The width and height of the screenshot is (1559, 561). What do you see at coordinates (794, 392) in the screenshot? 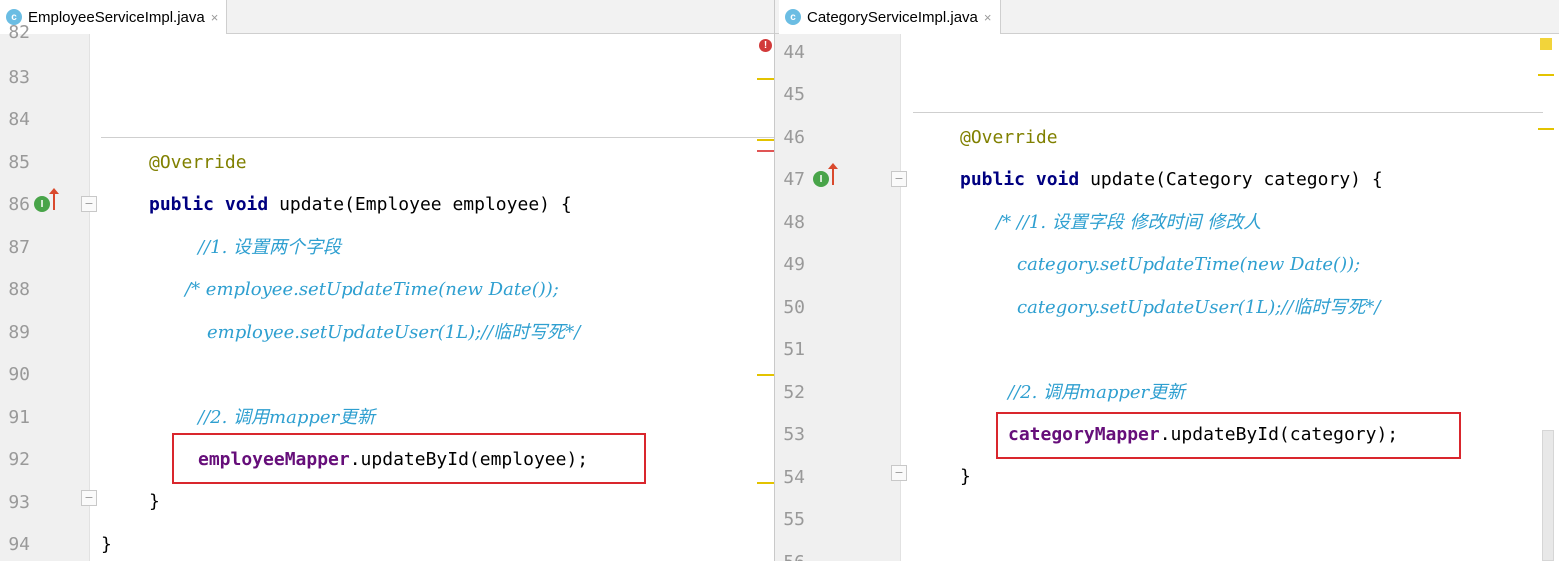
I see `line-number: 52` at bounding box center [794, 392].